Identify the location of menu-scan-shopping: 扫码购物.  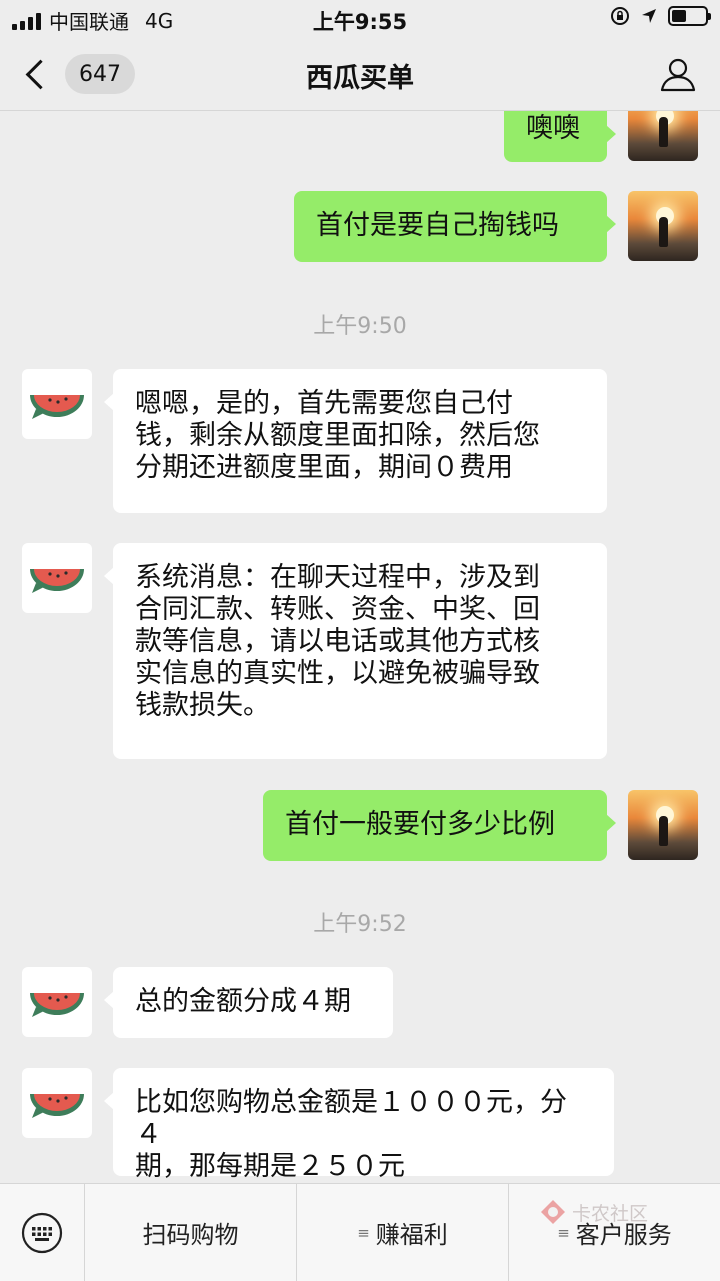
(191, 1232).